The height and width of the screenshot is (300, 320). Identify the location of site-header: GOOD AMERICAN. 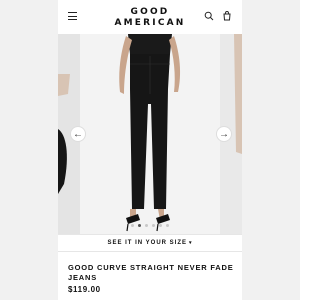
(150, 17).